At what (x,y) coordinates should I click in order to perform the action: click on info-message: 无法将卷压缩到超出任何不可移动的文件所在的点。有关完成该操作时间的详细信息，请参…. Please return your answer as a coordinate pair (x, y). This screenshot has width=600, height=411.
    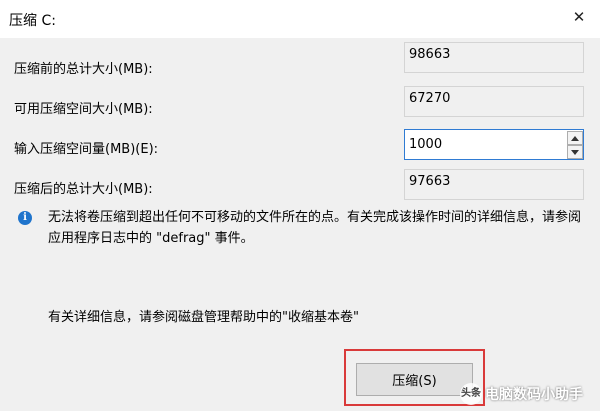
    Looking at the image, I should click on (315, 228).